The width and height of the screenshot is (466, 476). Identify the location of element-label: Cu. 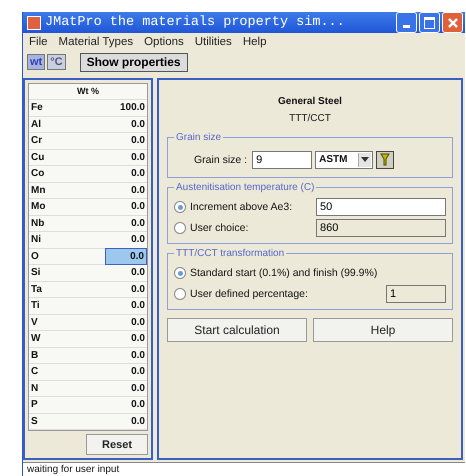
(38, 157).